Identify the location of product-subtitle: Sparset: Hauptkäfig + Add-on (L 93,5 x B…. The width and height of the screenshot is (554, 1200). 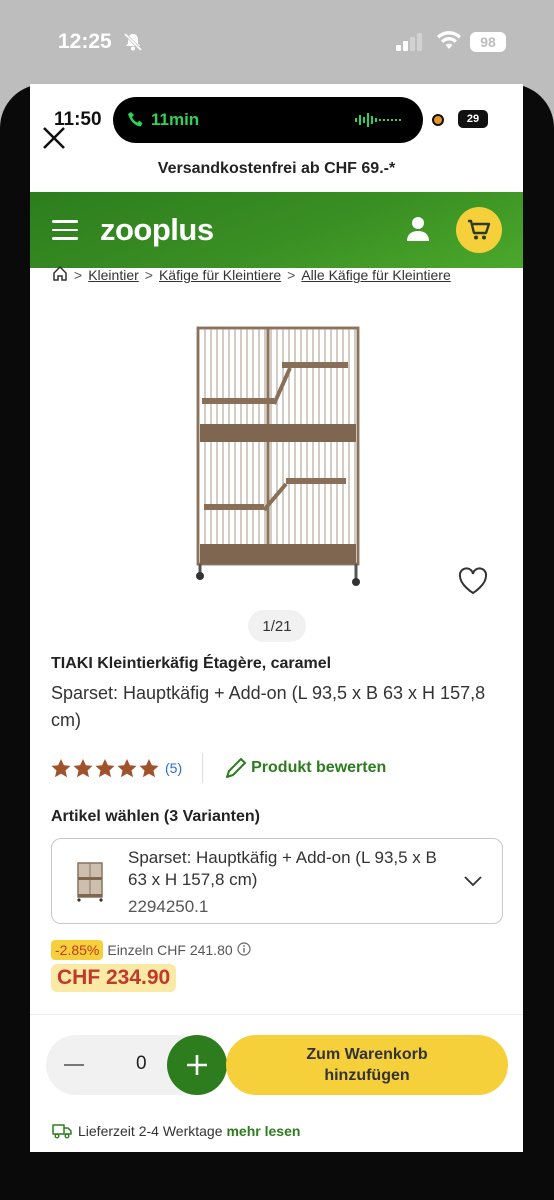
(268, 706).